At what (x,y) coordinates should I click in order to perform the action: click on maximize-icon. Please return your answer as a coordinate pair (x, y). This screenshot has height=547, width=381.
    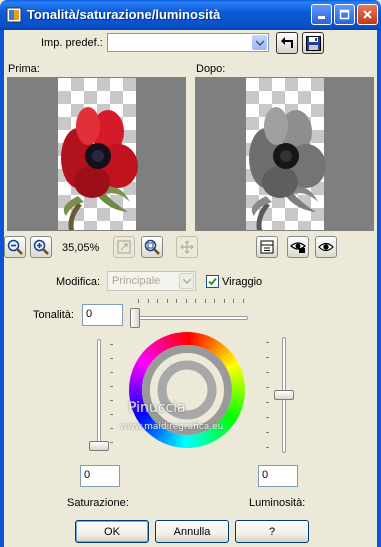
    Looking at the image, I should click on (344, 14).